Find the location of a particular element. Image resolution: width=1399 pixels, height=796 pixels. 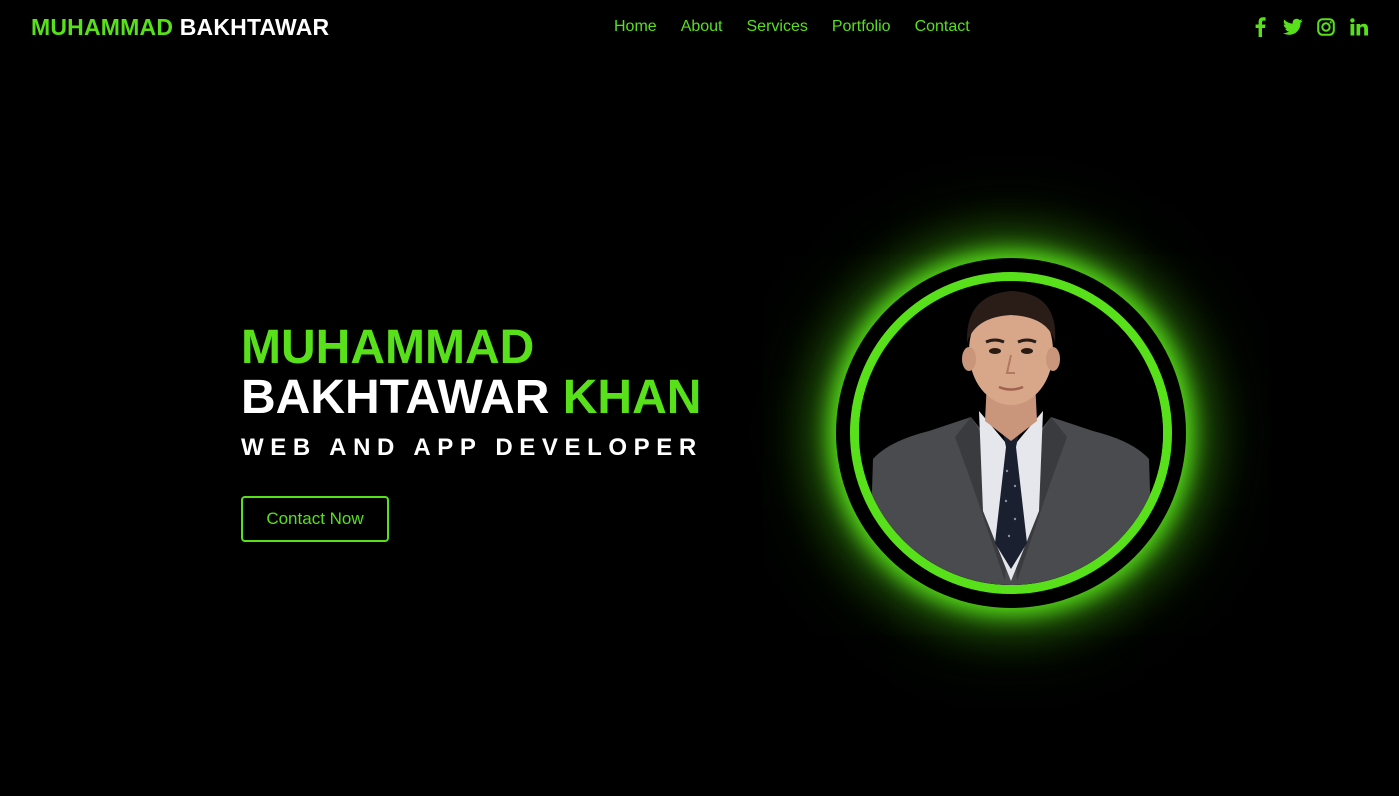

hero-name-middle: BAKHTAWAR is located at coordinates (395, 397).